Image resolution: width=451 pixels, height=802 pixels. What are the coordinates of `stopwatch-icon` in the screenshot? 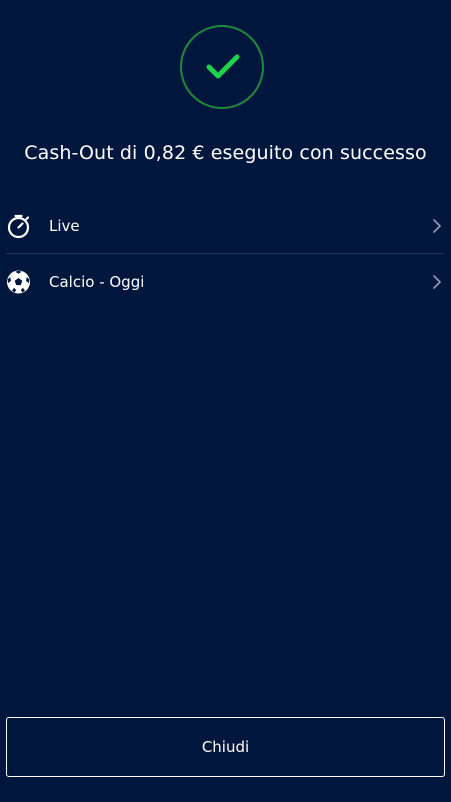 It's located at (18, 226).